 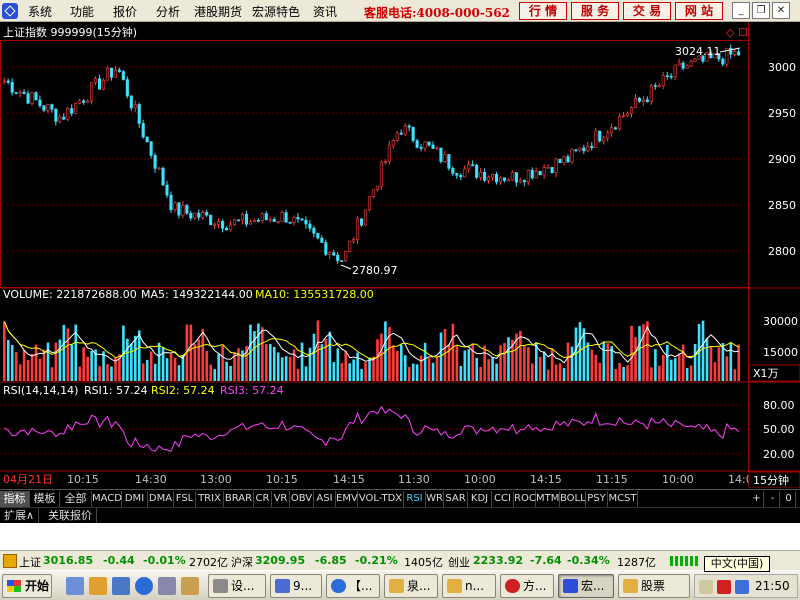 I want to click on status-lock-icon, so click(x=10, y=561).